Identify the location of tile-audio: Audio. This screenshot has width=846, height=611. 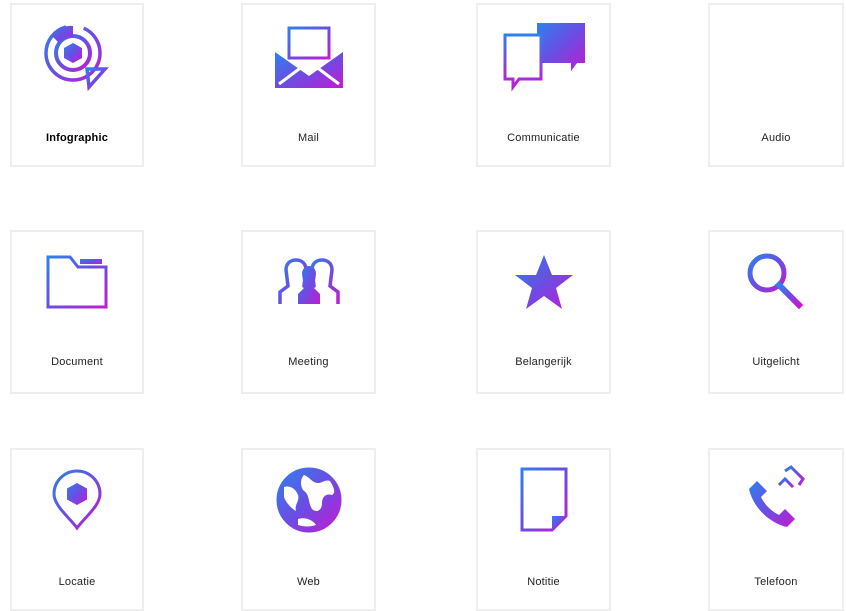
(776, 85).